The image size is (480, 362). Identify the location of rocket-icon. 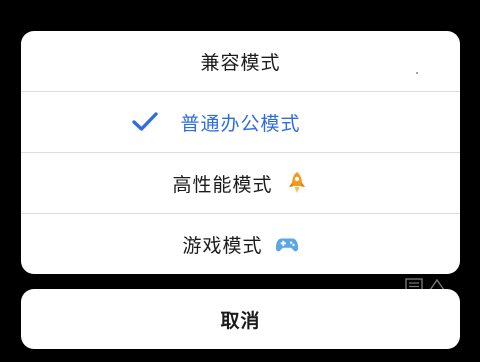
(297, 183).